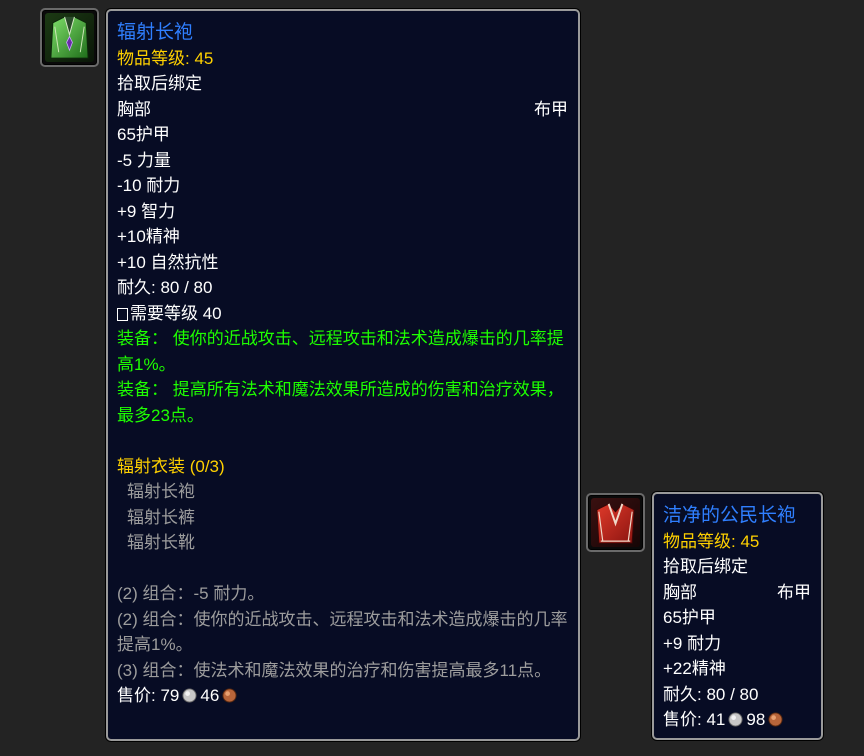 This screenshot has height=756, width=864. What do you see at coordinates (210, 695) in the screenshot?
I see `sell-price-copper: 46` at bounding box center [210, 695].